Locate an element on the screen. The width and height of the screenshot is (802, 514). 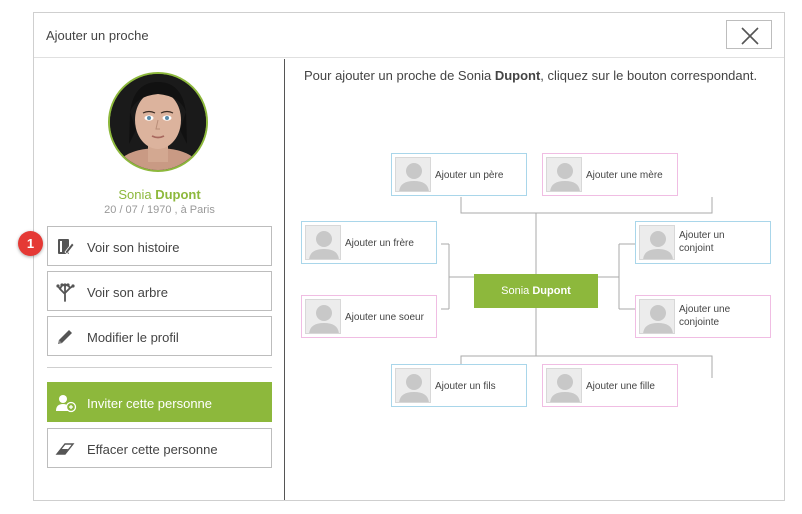
add-husband-card: Ajouter un conjoint is located at coordinates (703, 242).